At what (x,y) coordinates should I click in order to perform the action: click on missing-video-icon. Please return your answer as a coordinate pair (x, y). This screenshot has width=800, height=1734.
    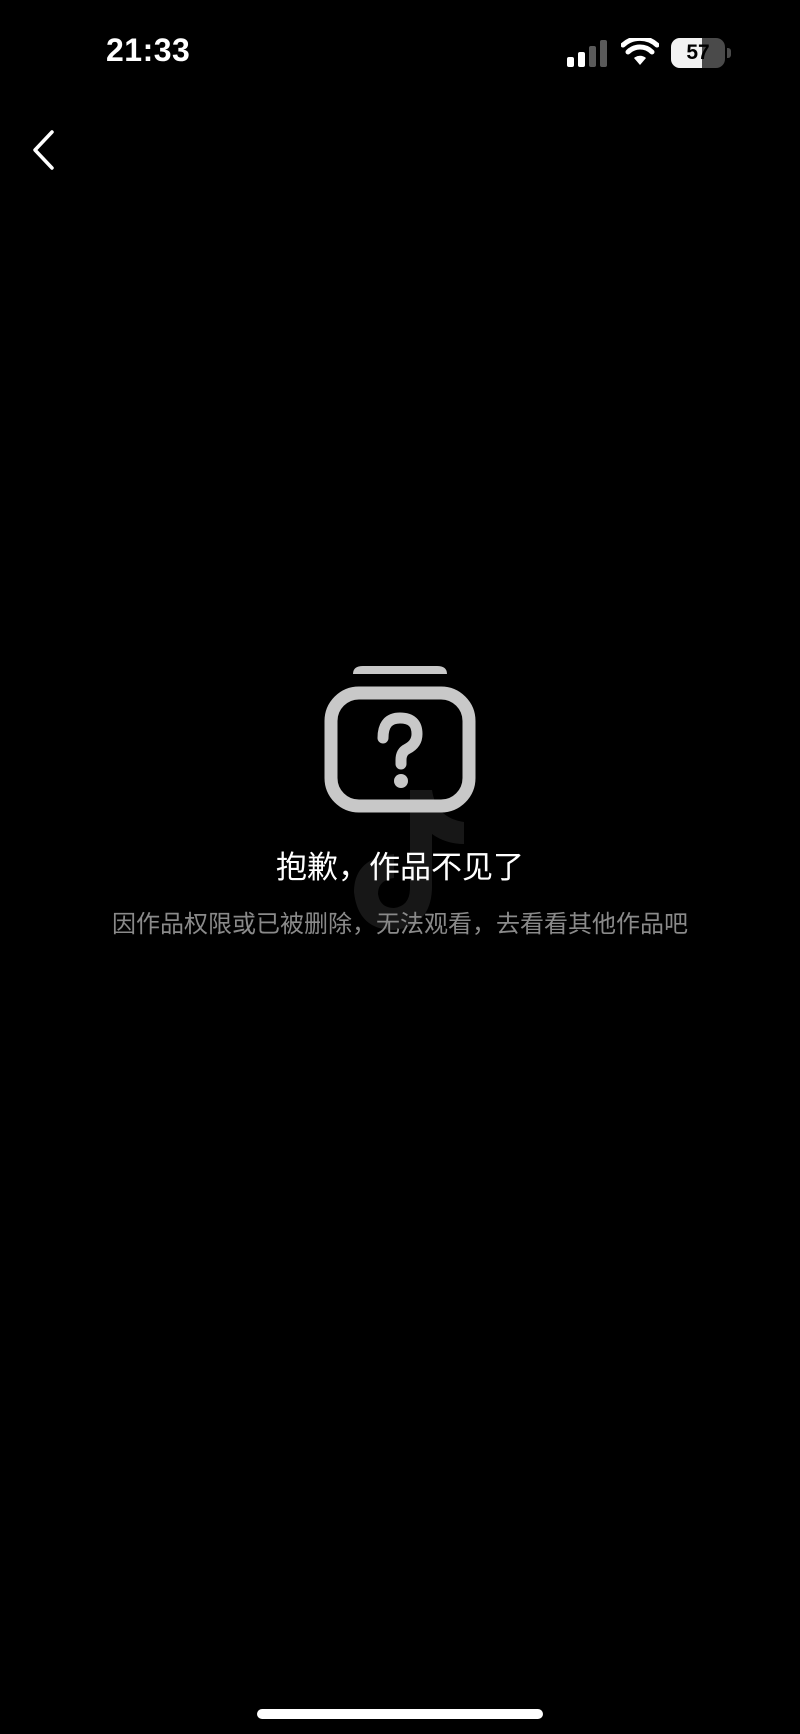
    Looking at the image, I should click on (400, 739).